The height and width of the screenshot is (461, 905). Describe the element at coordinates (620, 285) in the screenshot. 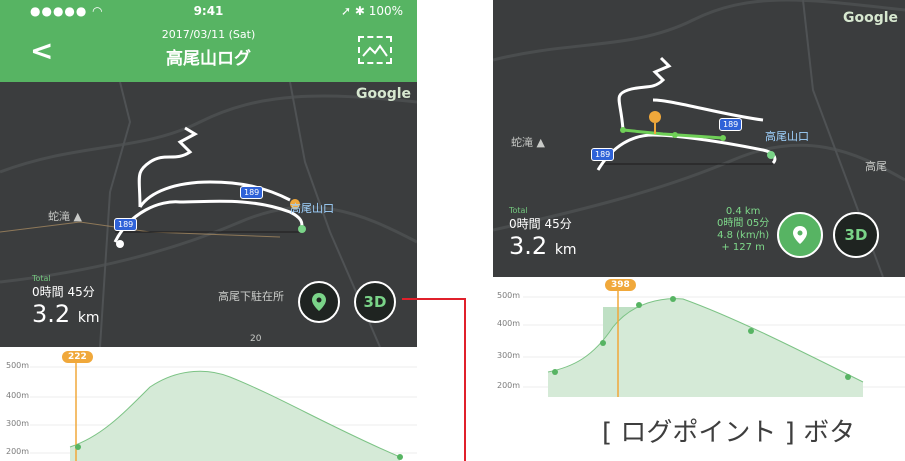

I see `elevation-marker: 398` at that location.